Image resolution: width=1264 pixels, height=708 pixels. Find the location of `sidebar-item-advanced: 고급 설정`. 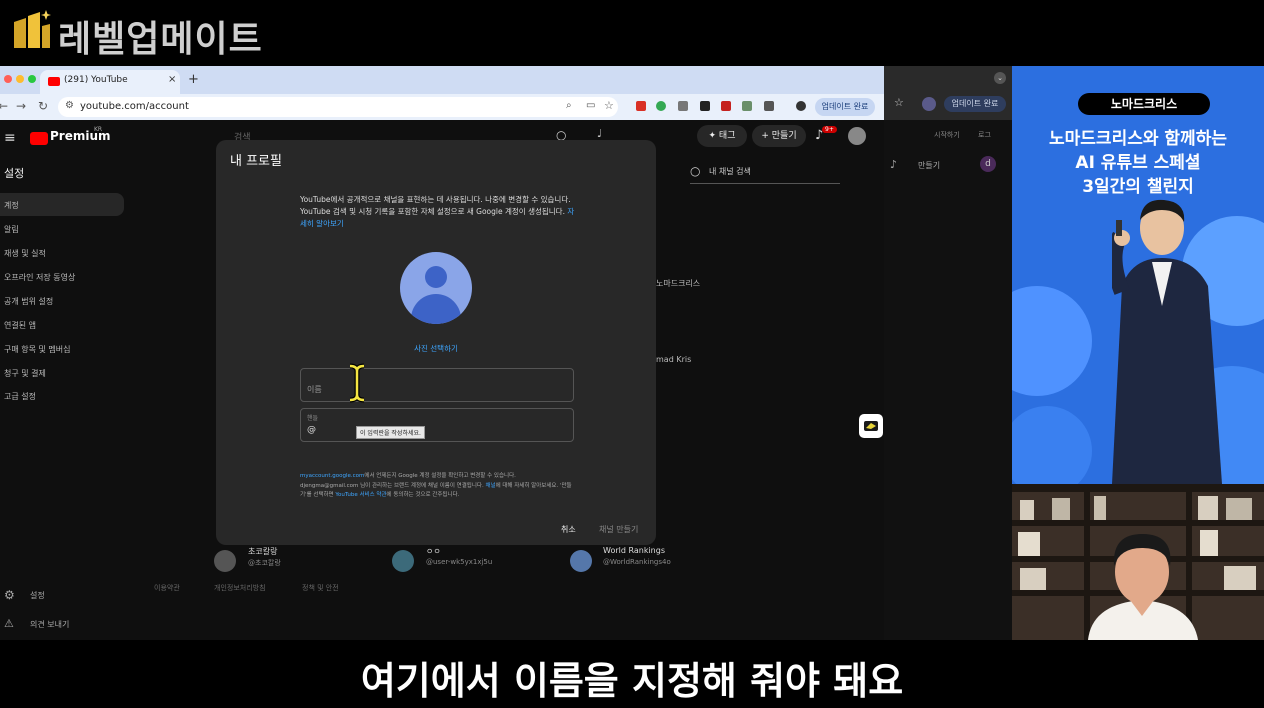

sidebar-item-advanced: 고급 설정 is located at coordinates (20, 396).